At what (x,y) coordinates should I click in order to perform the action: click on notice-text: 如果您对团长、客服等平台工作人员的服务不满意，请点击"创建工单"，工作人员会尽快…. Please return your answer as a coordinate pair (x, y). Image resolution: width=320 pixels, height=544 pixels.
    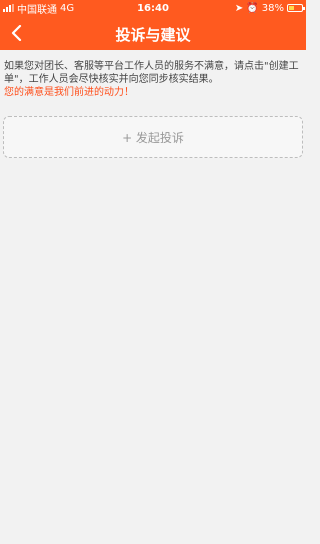
    Looking at the image, I should click on (151, 73).